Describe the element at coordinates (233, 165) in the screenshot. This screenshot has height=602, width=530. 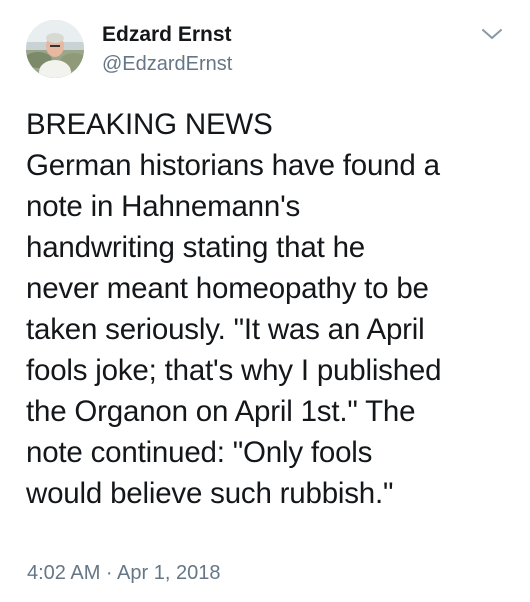
I see `tweet-line: German historians have found a` at that location.